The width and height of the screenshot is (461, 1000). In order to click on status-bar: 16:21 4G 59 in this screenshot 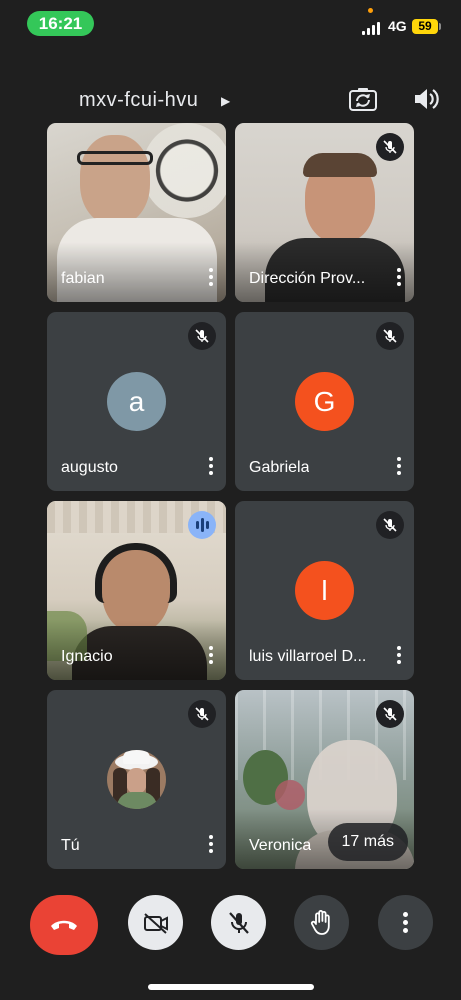, I will do `click(230, 25)`.